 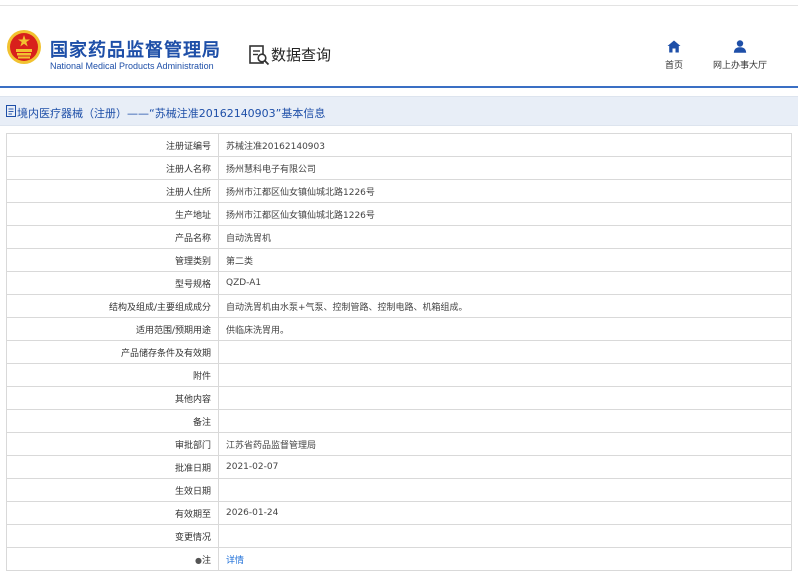 I want to click on data-query-icon, so click(x=259, y=55).